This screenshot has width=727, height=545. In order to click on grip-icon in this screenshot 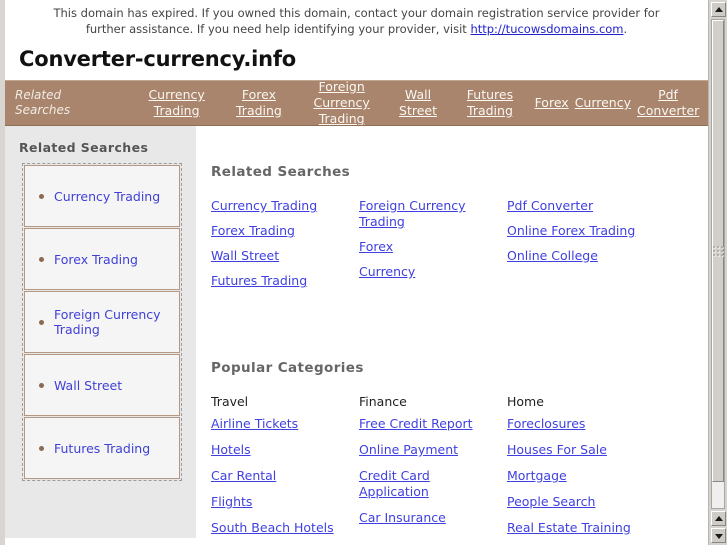, I will do `click(718, 251)`.